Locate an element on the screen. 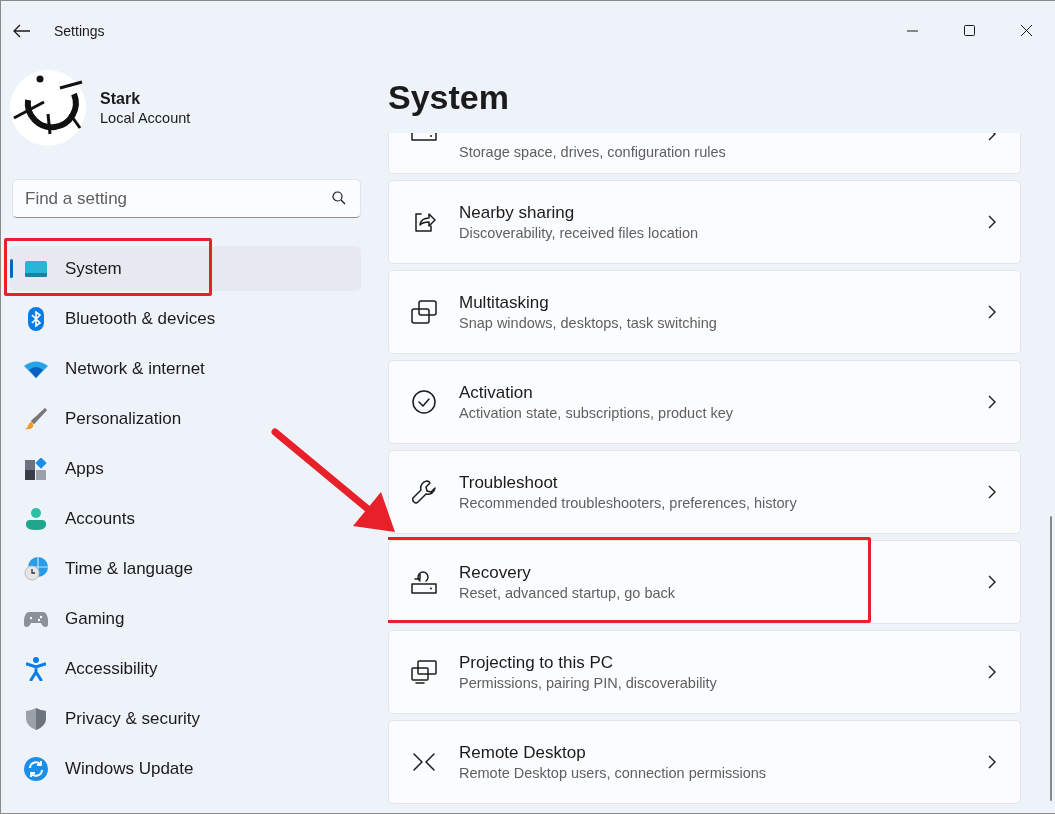 This screenshot has width=1055, height=814. card-title: Multitasking is located at coordinates (504, 303).